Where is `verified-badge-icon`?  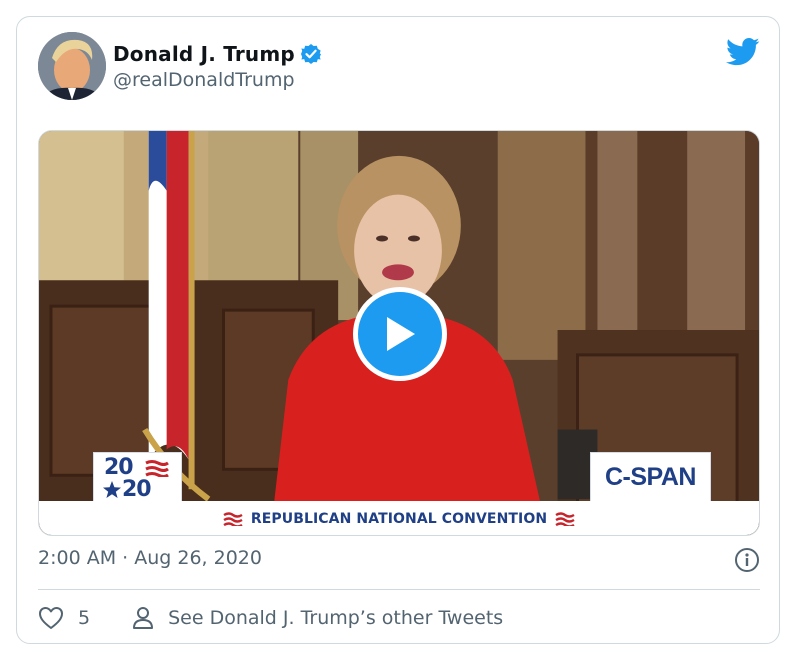
verified-badge-icon is located at coordinates (311, 54).